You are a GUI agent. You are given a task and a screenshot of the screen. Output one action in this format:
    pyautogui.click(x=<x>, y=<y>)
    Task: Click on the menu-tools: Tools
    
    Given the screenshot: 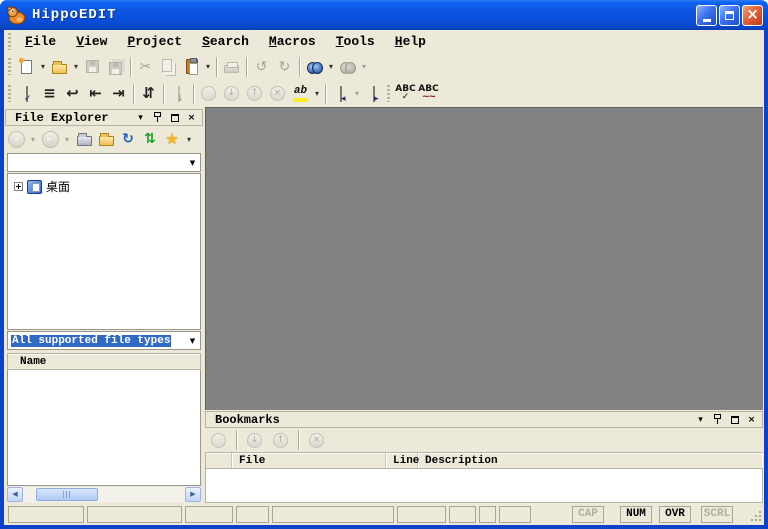 What is the action you would take?
    pyautogui.click(x=355, y=41)
    